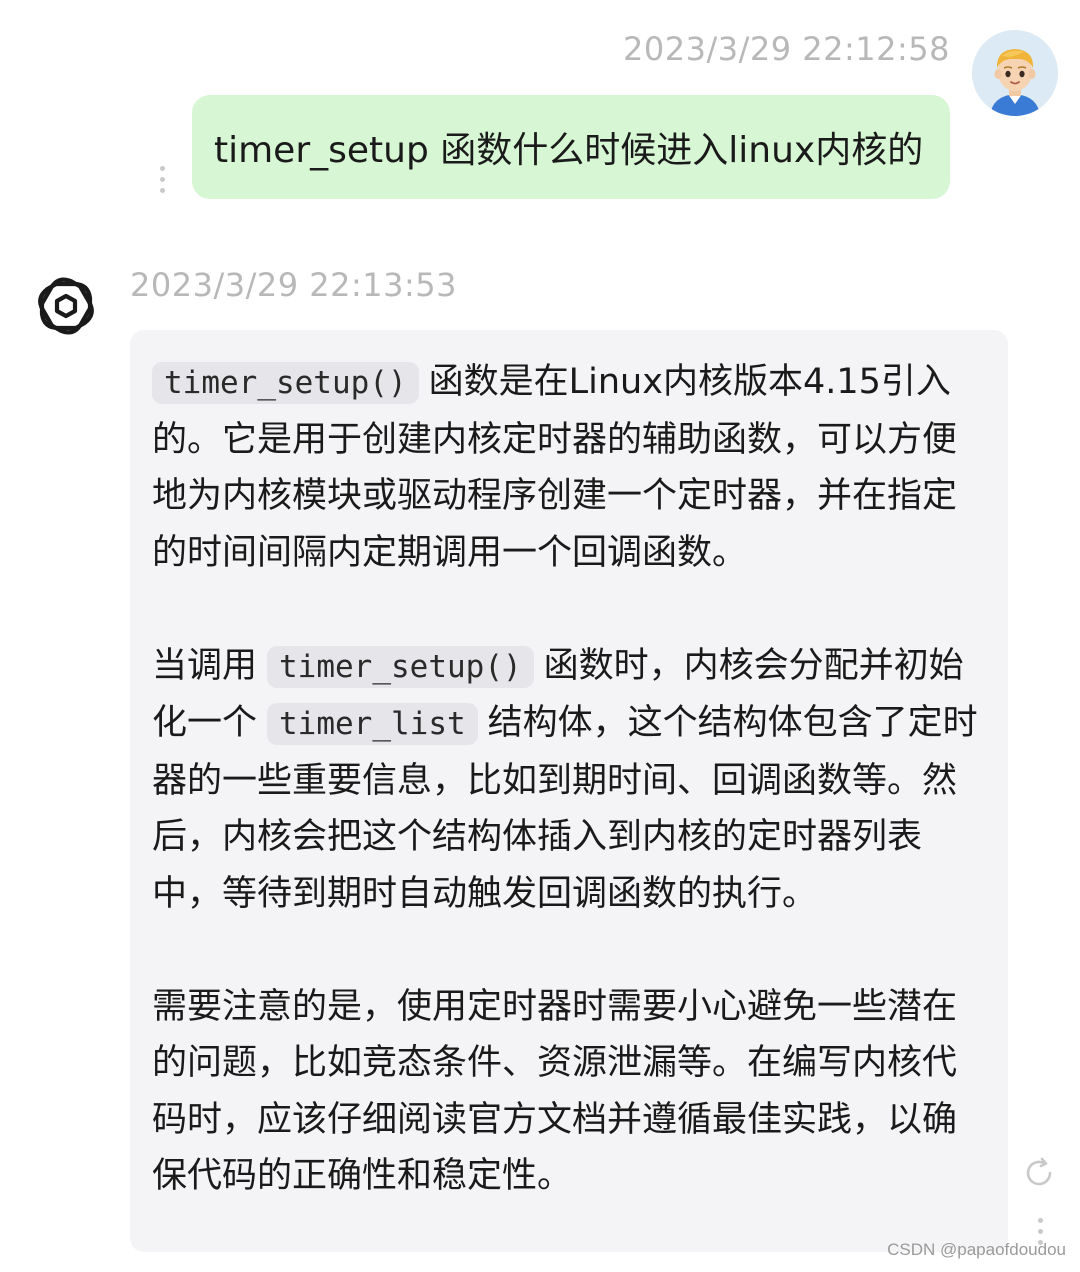  What do you see at coordinates (976, 1249) in the screenshot?
I see `watermark: CSDN @papaofdoudou` at bounding box center [976, 1249].